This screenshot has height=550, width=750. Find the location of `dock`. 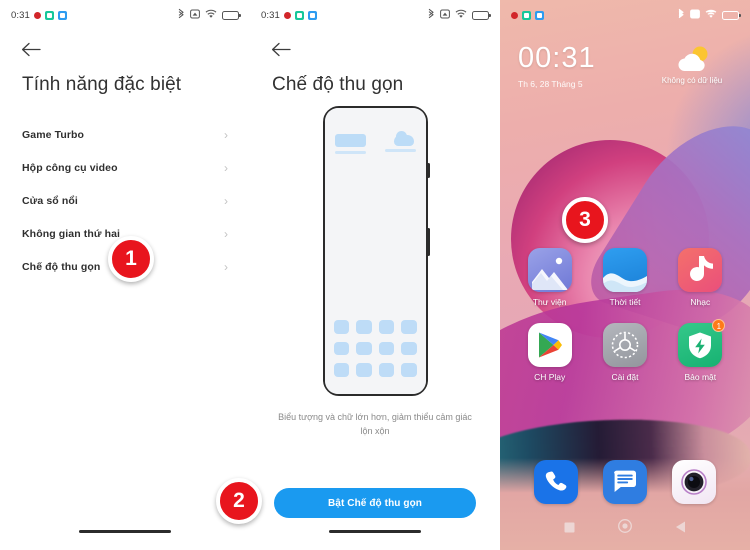

dock is located at coordinates (625, 482).